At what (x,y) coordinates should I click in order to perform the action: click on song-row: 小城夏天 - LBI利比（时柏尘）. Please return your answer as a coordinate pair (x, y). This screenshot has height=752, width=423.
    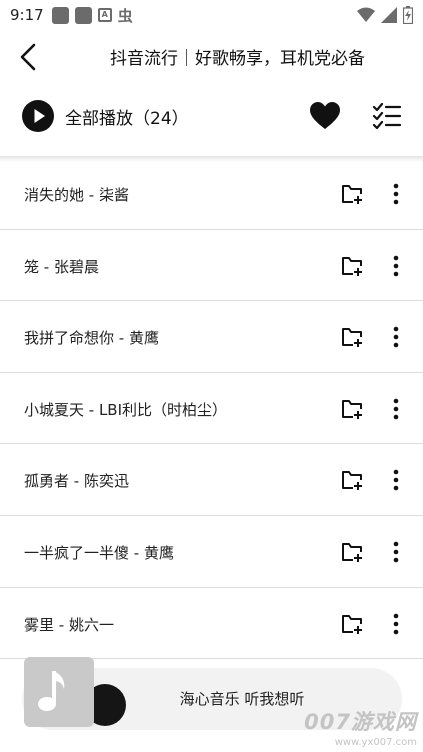
    Looking at the image, I should click on (211, 409).